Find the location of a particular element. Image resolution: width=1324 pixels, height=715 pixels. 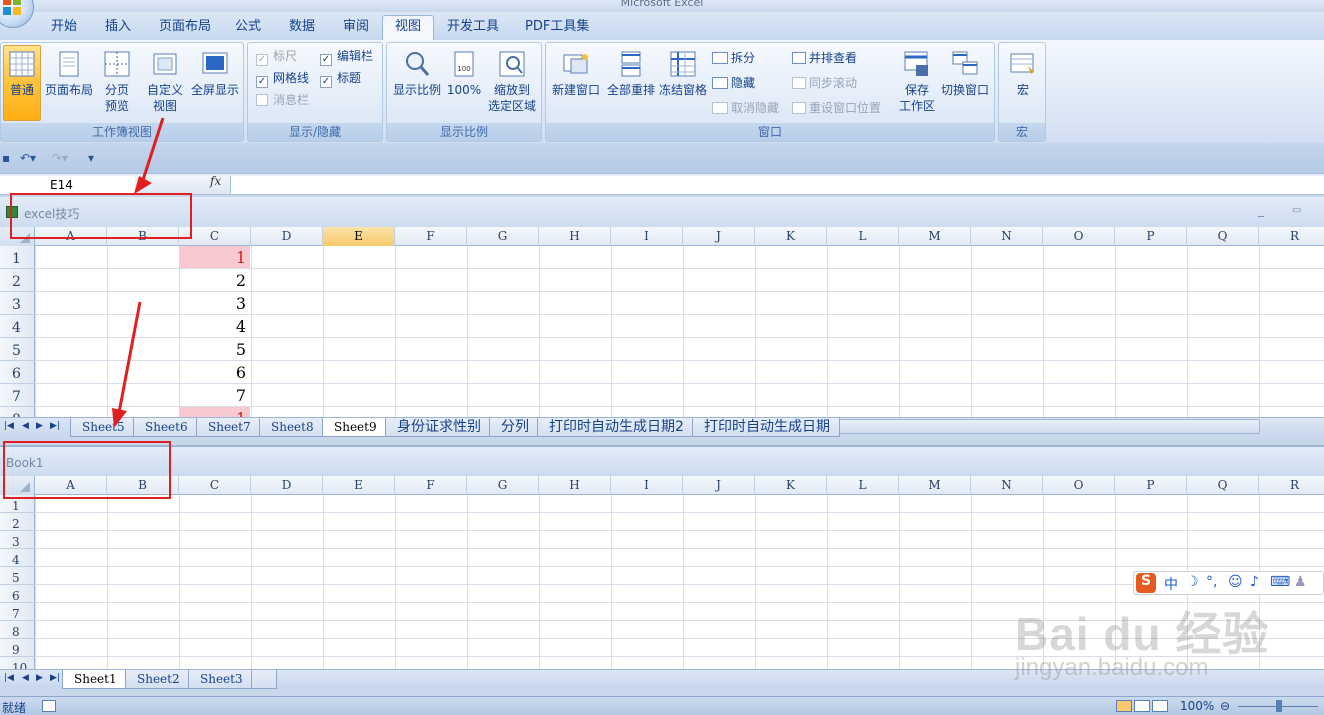

sheet-tab-2: Sheet7 is located at coordinates (228, 427).